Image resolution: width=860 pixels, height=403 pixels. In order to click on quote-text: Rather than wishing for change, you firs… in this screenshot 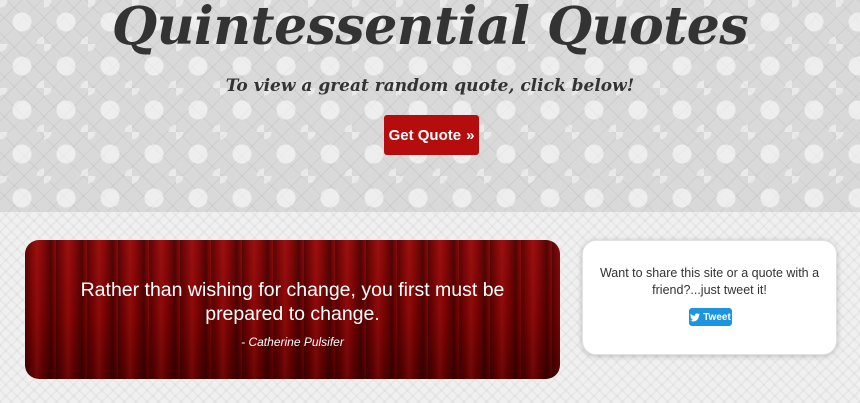, I will do `click(292, 302)`.